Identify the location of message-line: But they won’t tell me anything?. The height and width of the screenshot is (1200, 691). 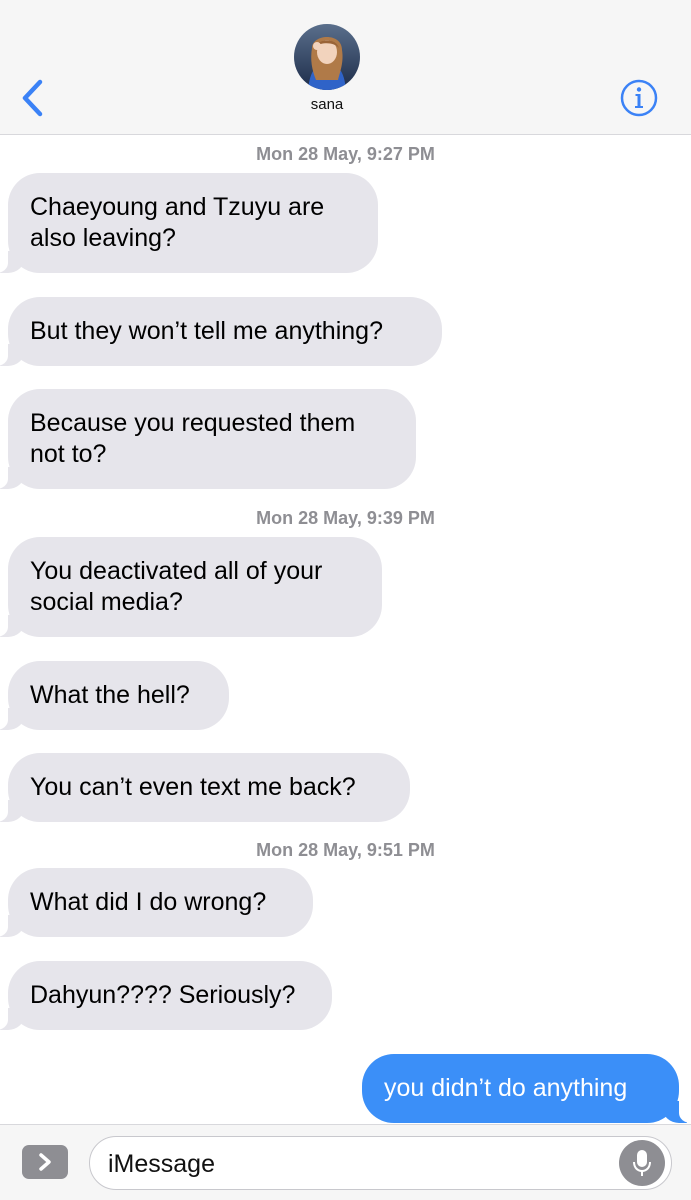
(206, 331).